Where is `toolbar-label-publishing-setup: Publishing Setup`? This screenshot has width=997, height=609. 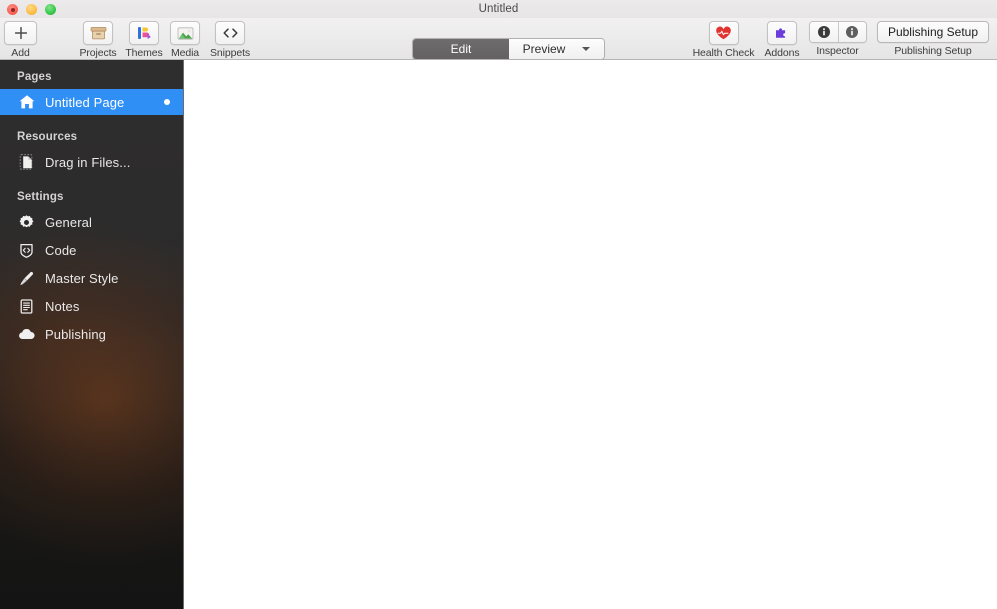
toolbar-label-publishing-setup: Publishing Setup is located at coordinates (933, 51).